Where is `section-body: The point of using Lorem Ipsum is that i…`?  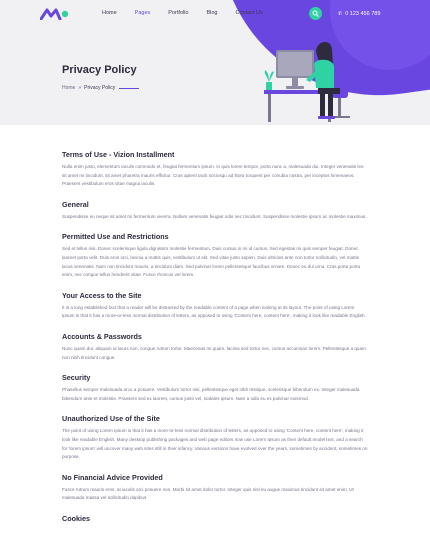 section-body: The point of using Lorem Ipsum is that i… is located at coordinates (215, 444).